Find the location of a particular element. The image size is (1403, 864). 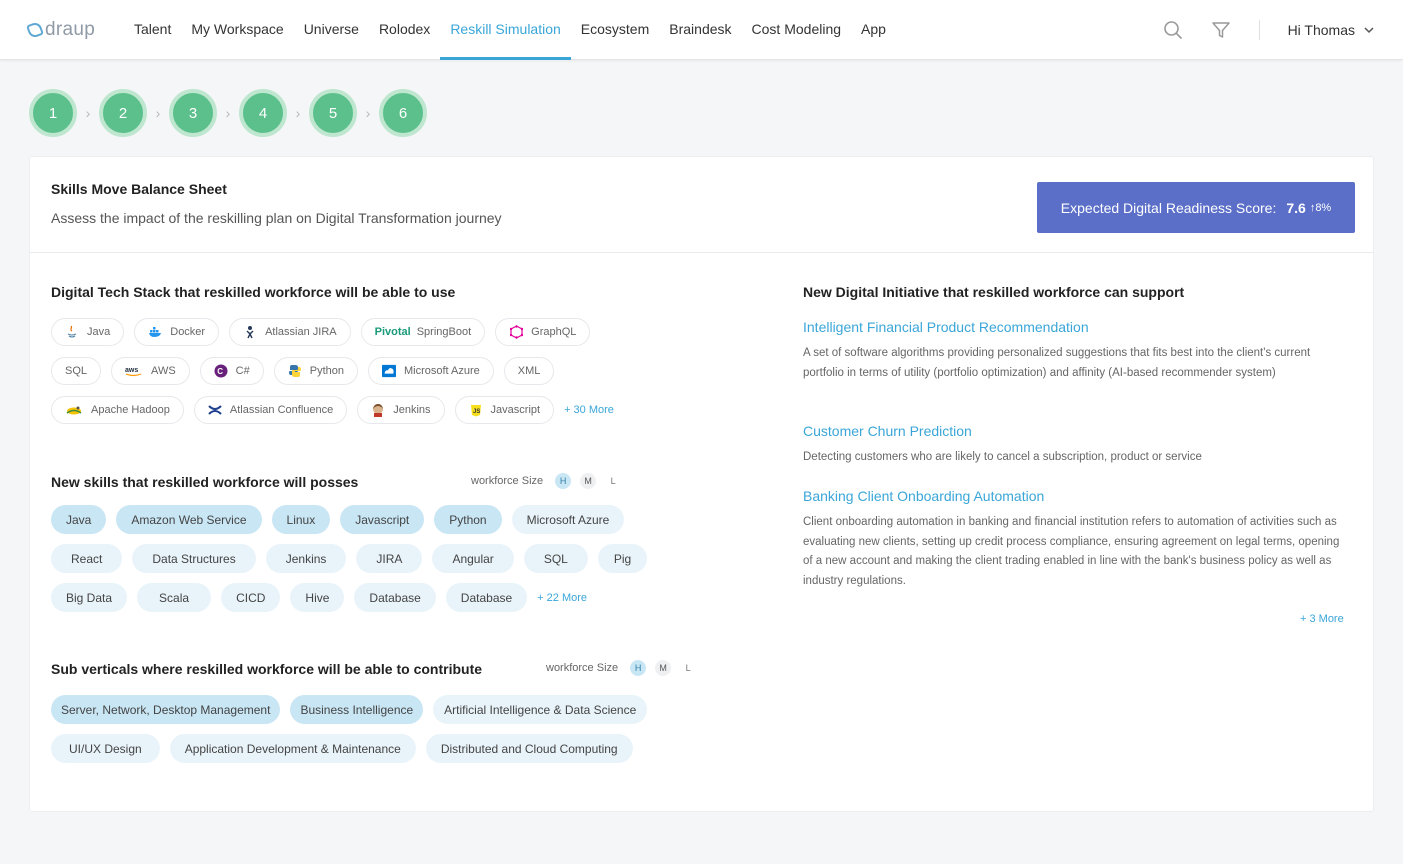

tech-chip-jira: Atlassian JIRA is located at coordinates (290, 332).